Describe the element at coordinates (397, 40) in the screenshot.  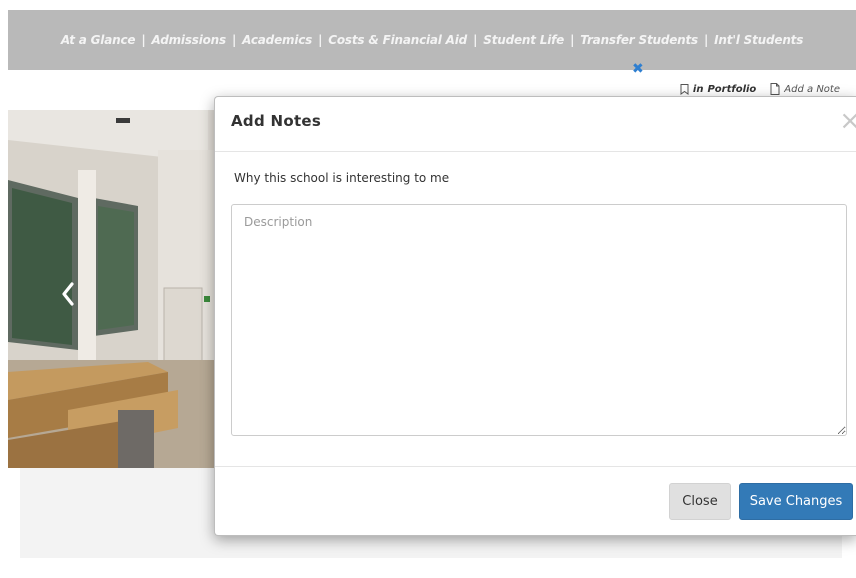
I see `nav-costs-financial-aid: Costs & Financial Aid` at that location.